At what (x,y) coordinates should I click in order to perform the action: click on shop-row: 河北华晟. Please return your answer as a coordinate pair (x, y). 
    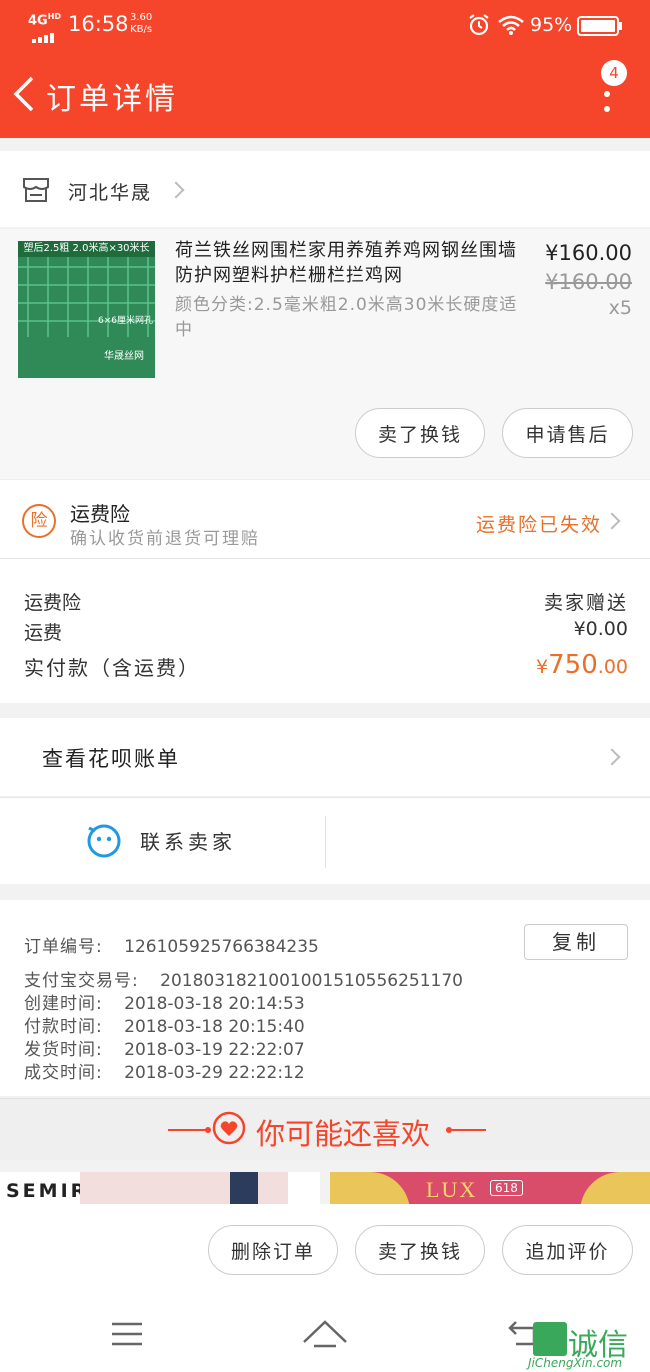
    Looking at the image, I should click on (325, 189).